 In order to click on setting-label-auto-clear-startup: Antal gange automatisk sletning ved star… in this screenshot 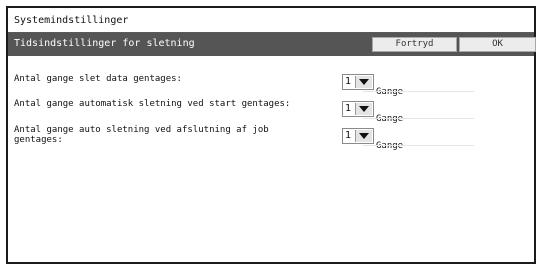, I will do `click(152, 104)`.